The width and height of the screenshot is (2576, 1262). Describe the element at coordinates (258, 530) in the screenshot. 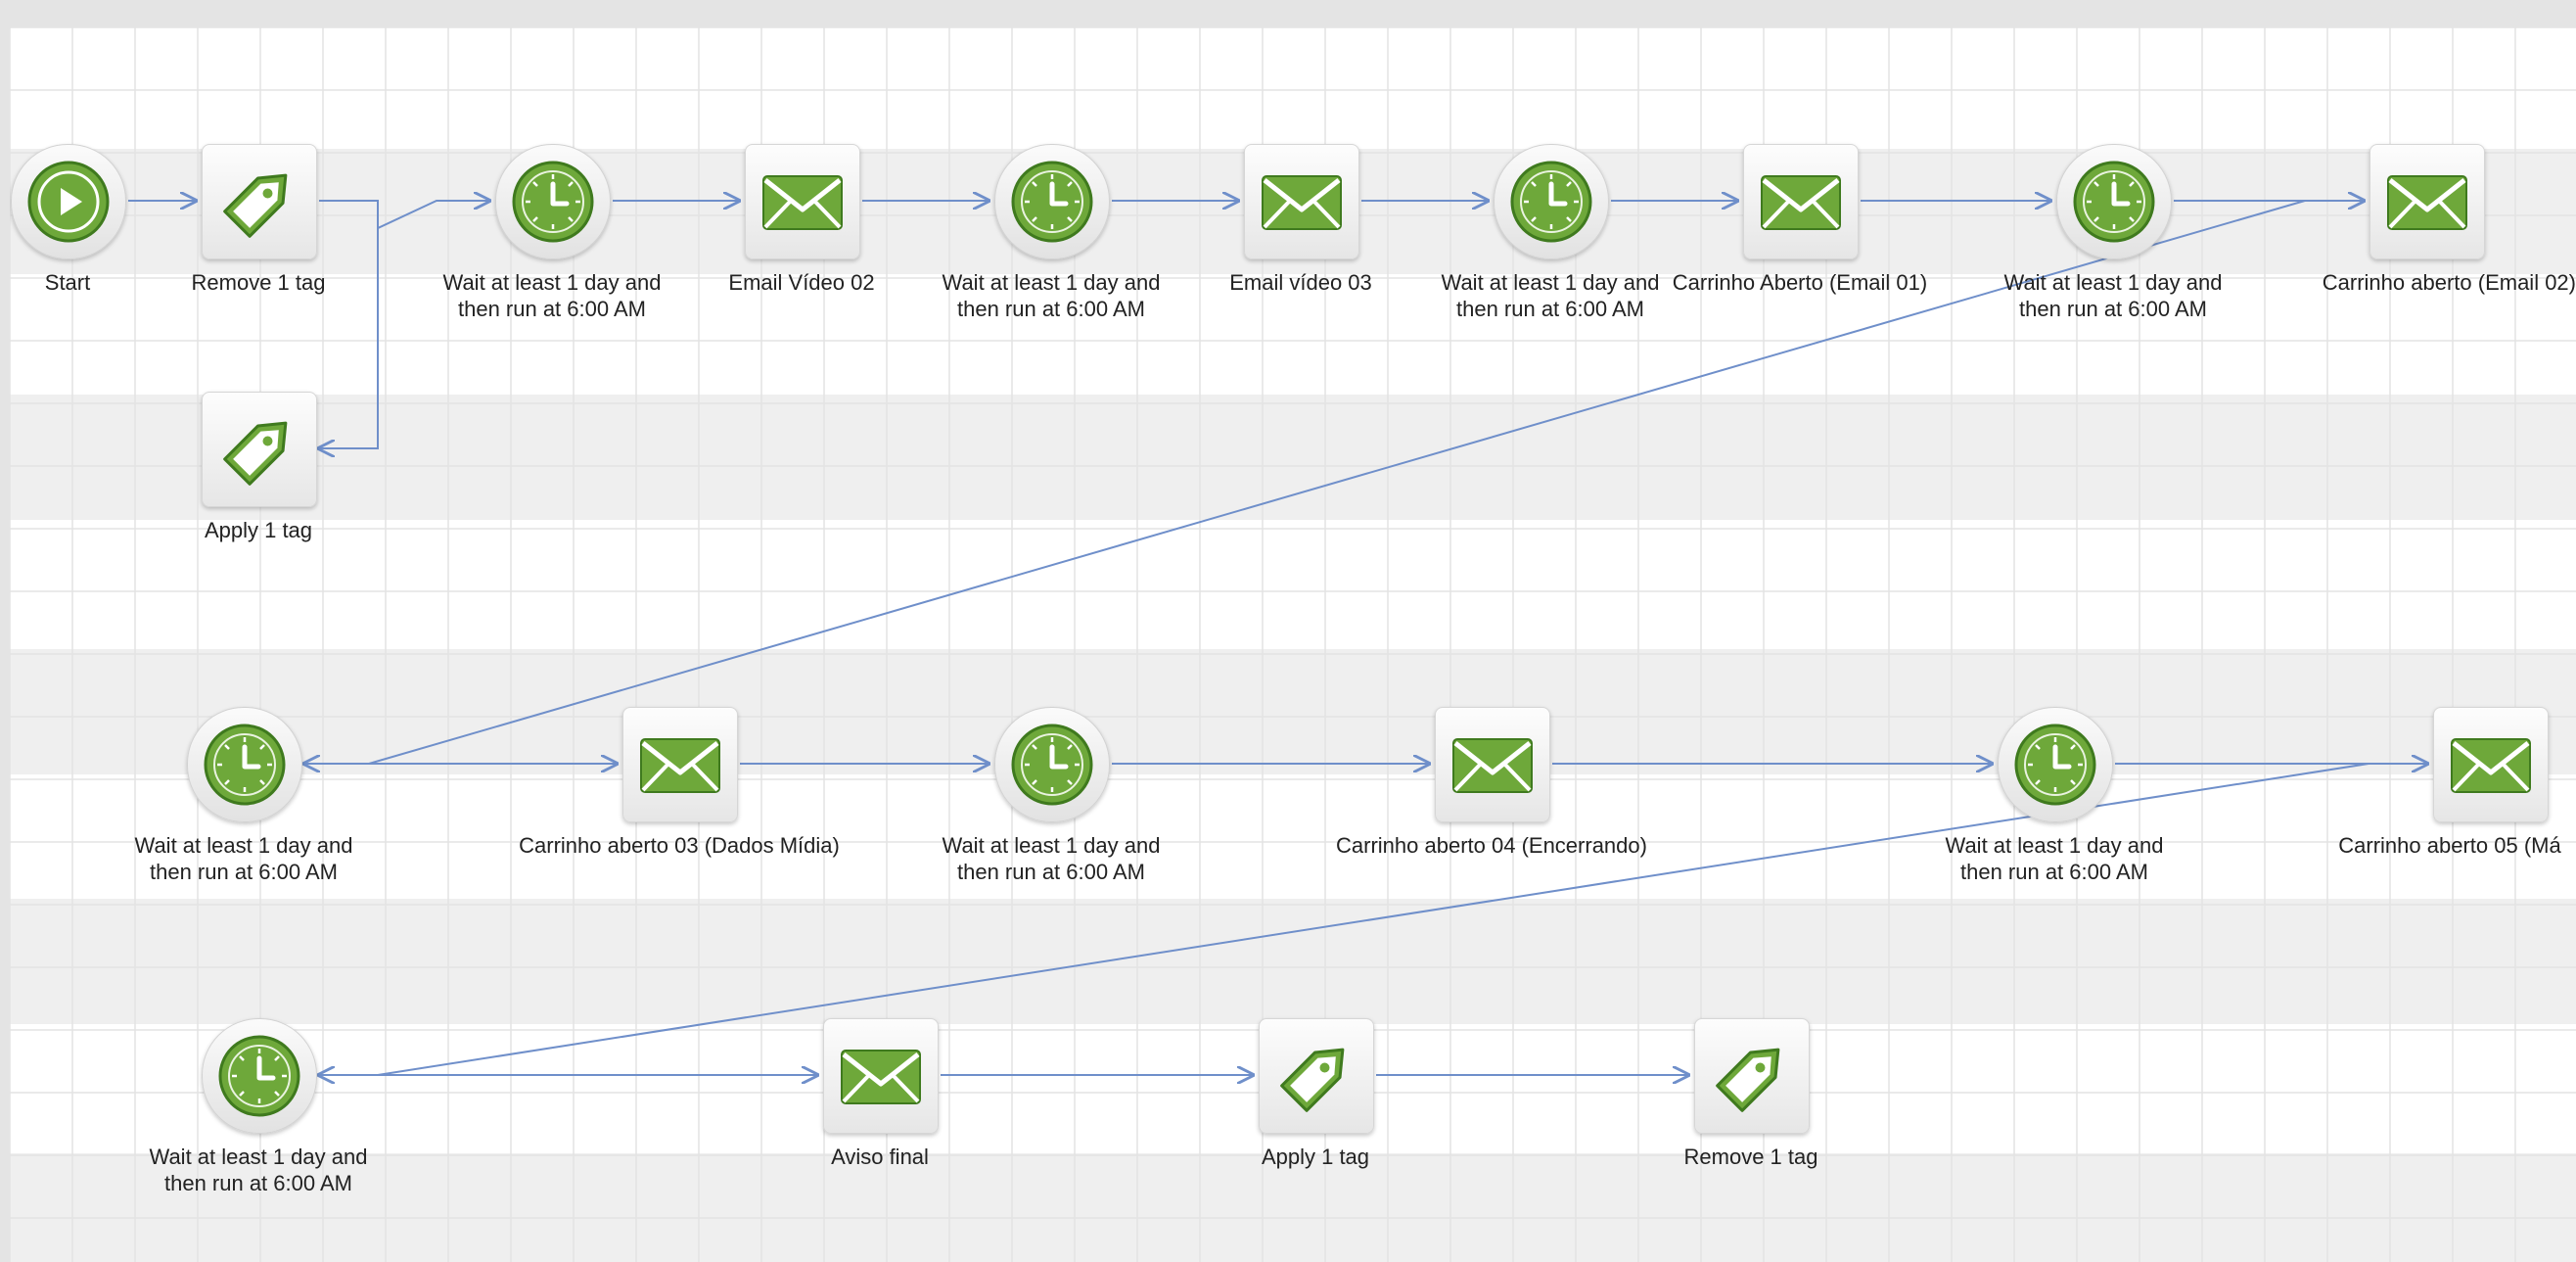

I see `node-label-apply-tag-1: Apply 1 tag` at that location.